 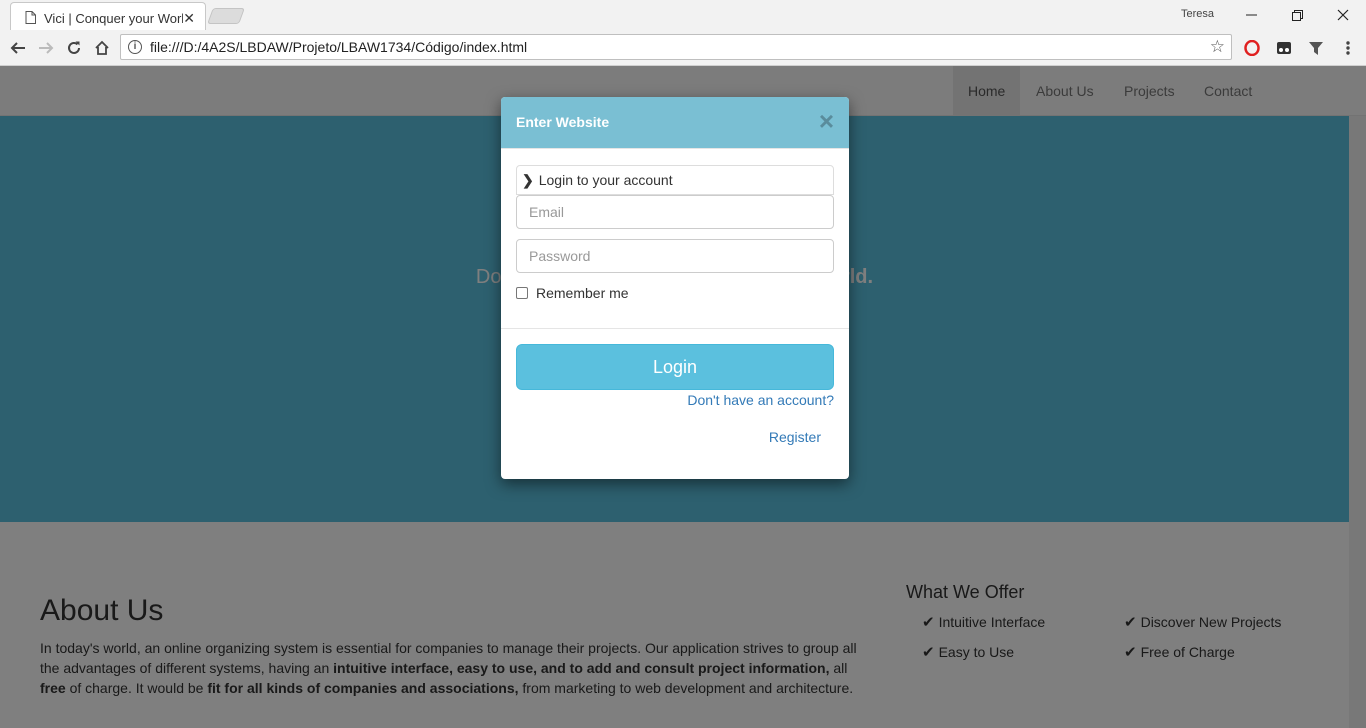 I want to click on email-field, so click(x=675, y=212).